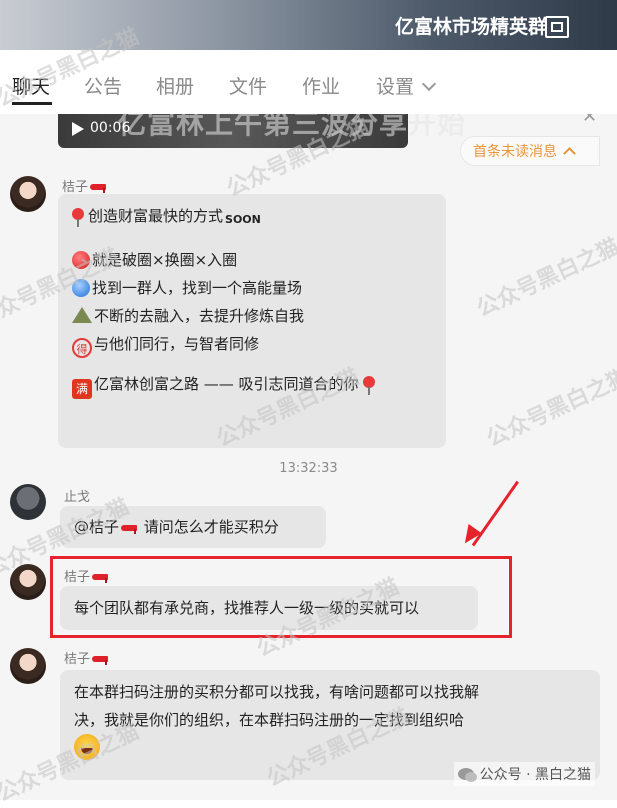 This screenshot has width=617, height=808. Describe the element at coordinates (557, 27) in the screenshot. I see `group-info-icon` at that location.